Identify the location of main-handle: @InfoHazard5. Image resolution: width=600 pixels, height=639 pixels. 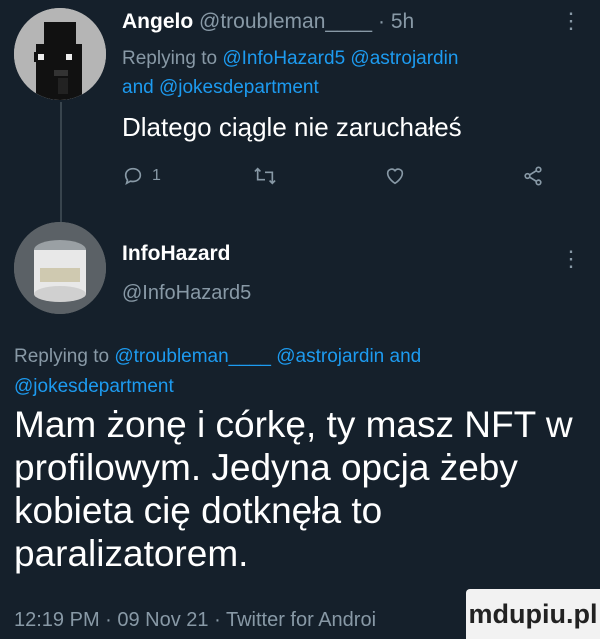
(186, 293).